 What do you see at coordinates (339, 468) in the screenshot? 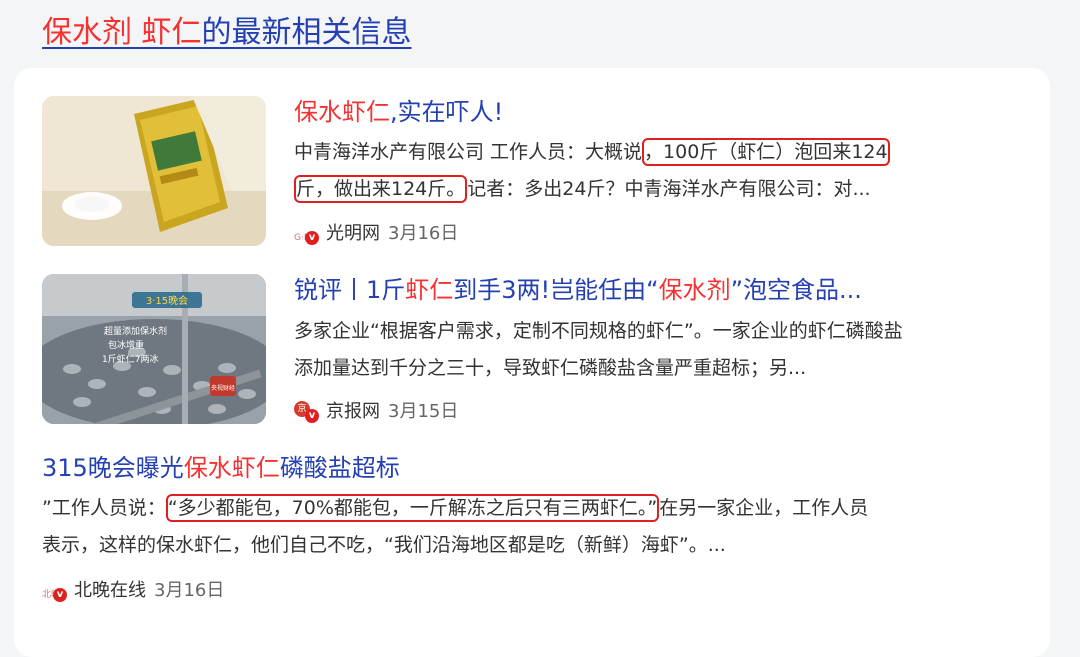
I see `headline-text: 磷酸盐超标` at bounding box center [339, 468].